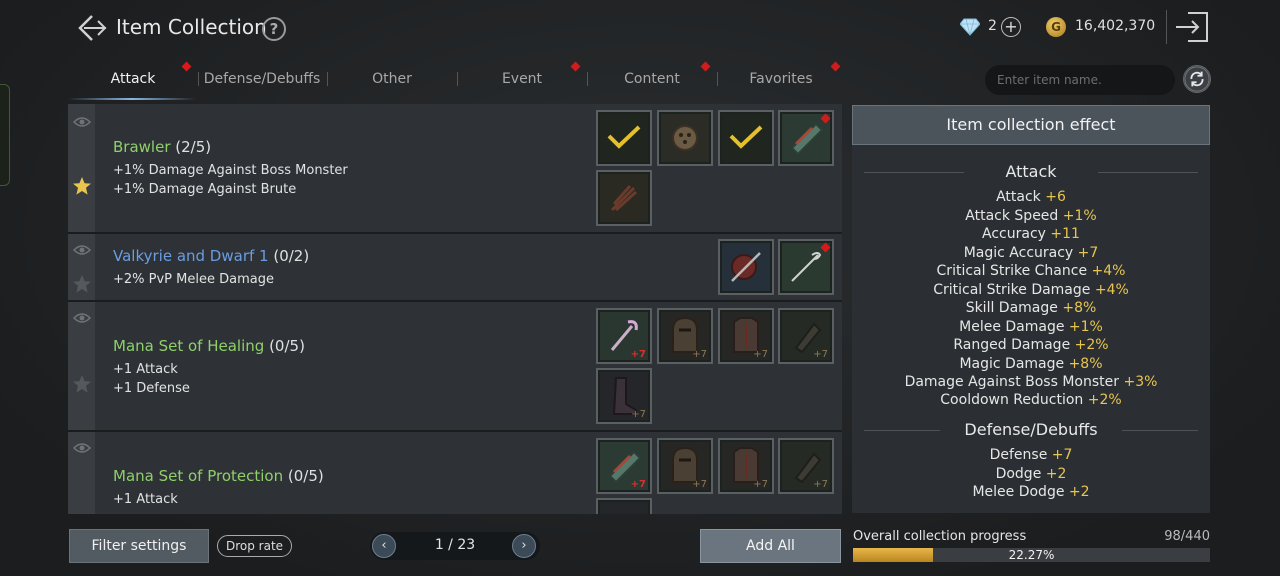 The height and width of the screenshot is (576, 1280). Describe the element at coordinates (151, 388) in the screenshot. I see `collection-stat: +1 Defense` at that location.